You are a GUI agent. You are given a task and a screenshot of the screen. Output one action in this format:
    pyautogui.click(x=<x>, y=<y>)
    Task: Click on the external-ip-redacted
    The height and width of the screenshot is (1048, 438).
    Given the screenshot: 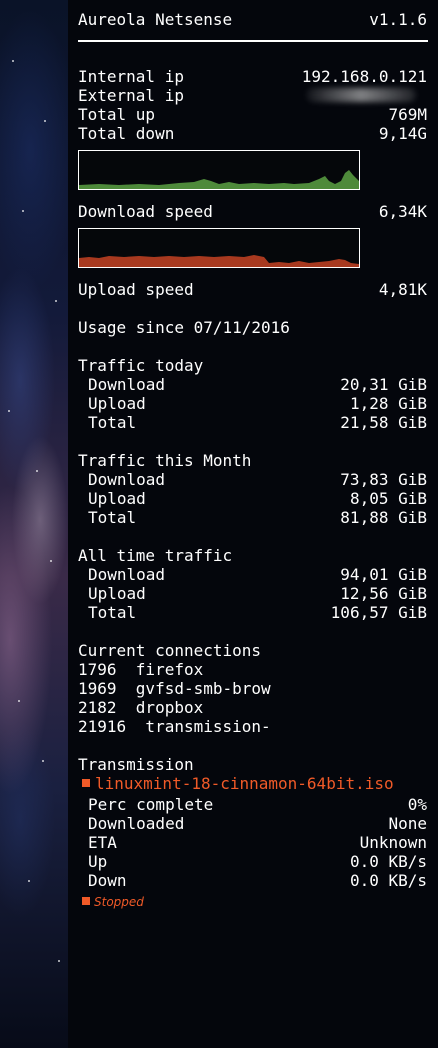 What is the action you would take?
    pyautogui.click(x=361, y=95)
    